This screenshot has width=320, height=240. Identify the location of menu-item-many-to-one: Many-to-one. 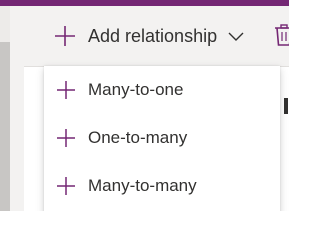
(162, 90).